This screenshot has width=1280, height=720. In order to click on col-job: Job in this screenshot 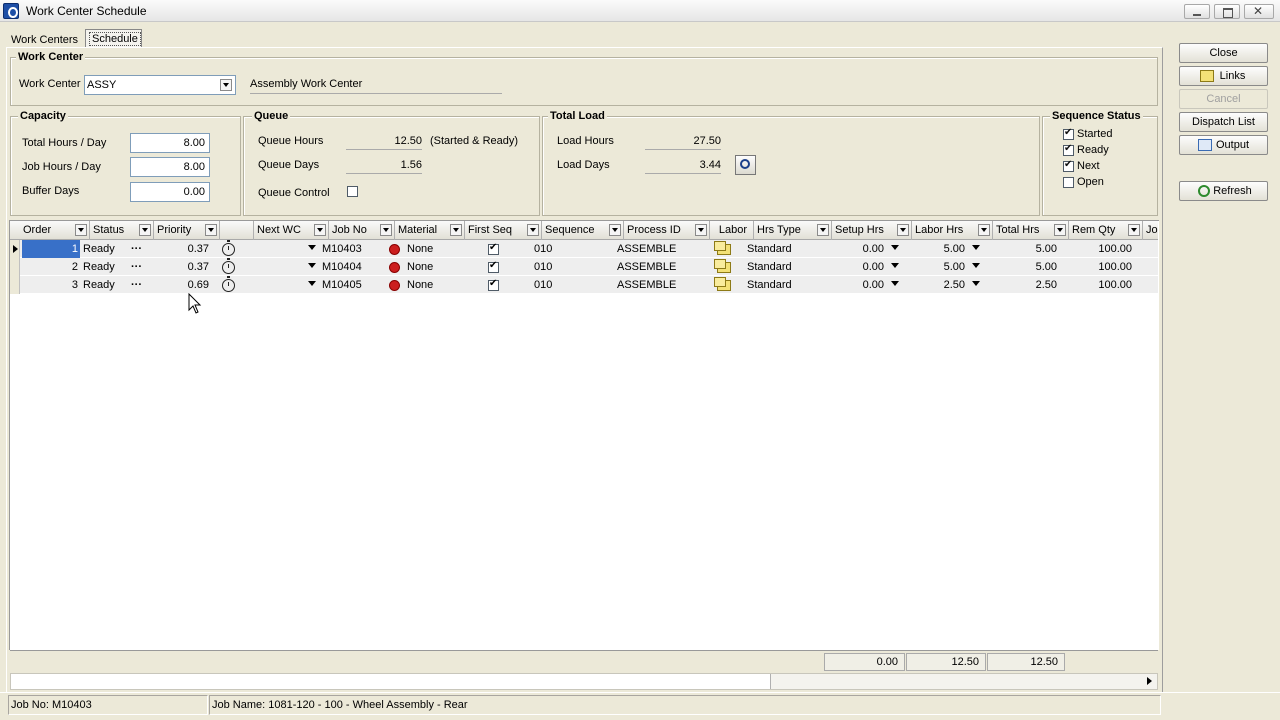, I will do `click(1150, 230)`.